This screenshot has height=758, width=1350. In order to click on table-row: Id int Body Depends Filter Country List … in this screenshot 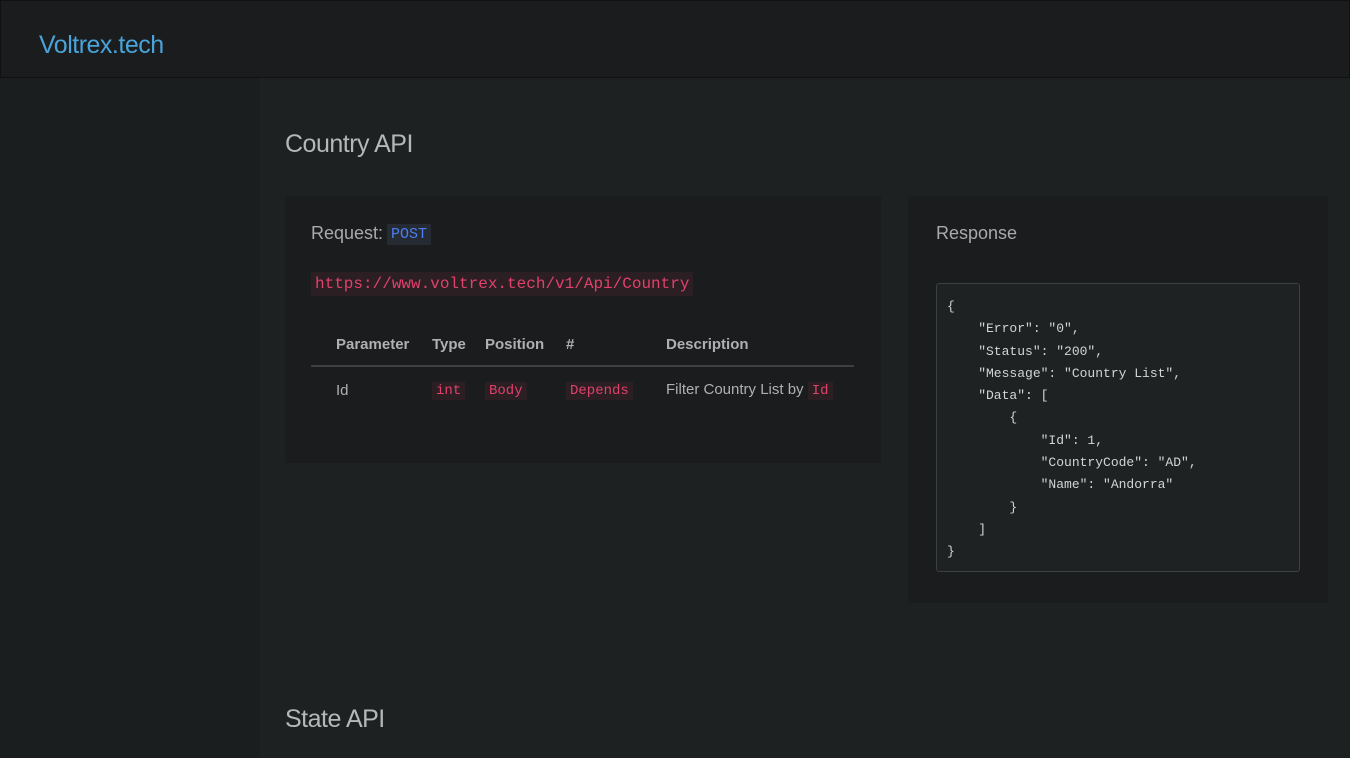, I will do `click(582, 383)`.